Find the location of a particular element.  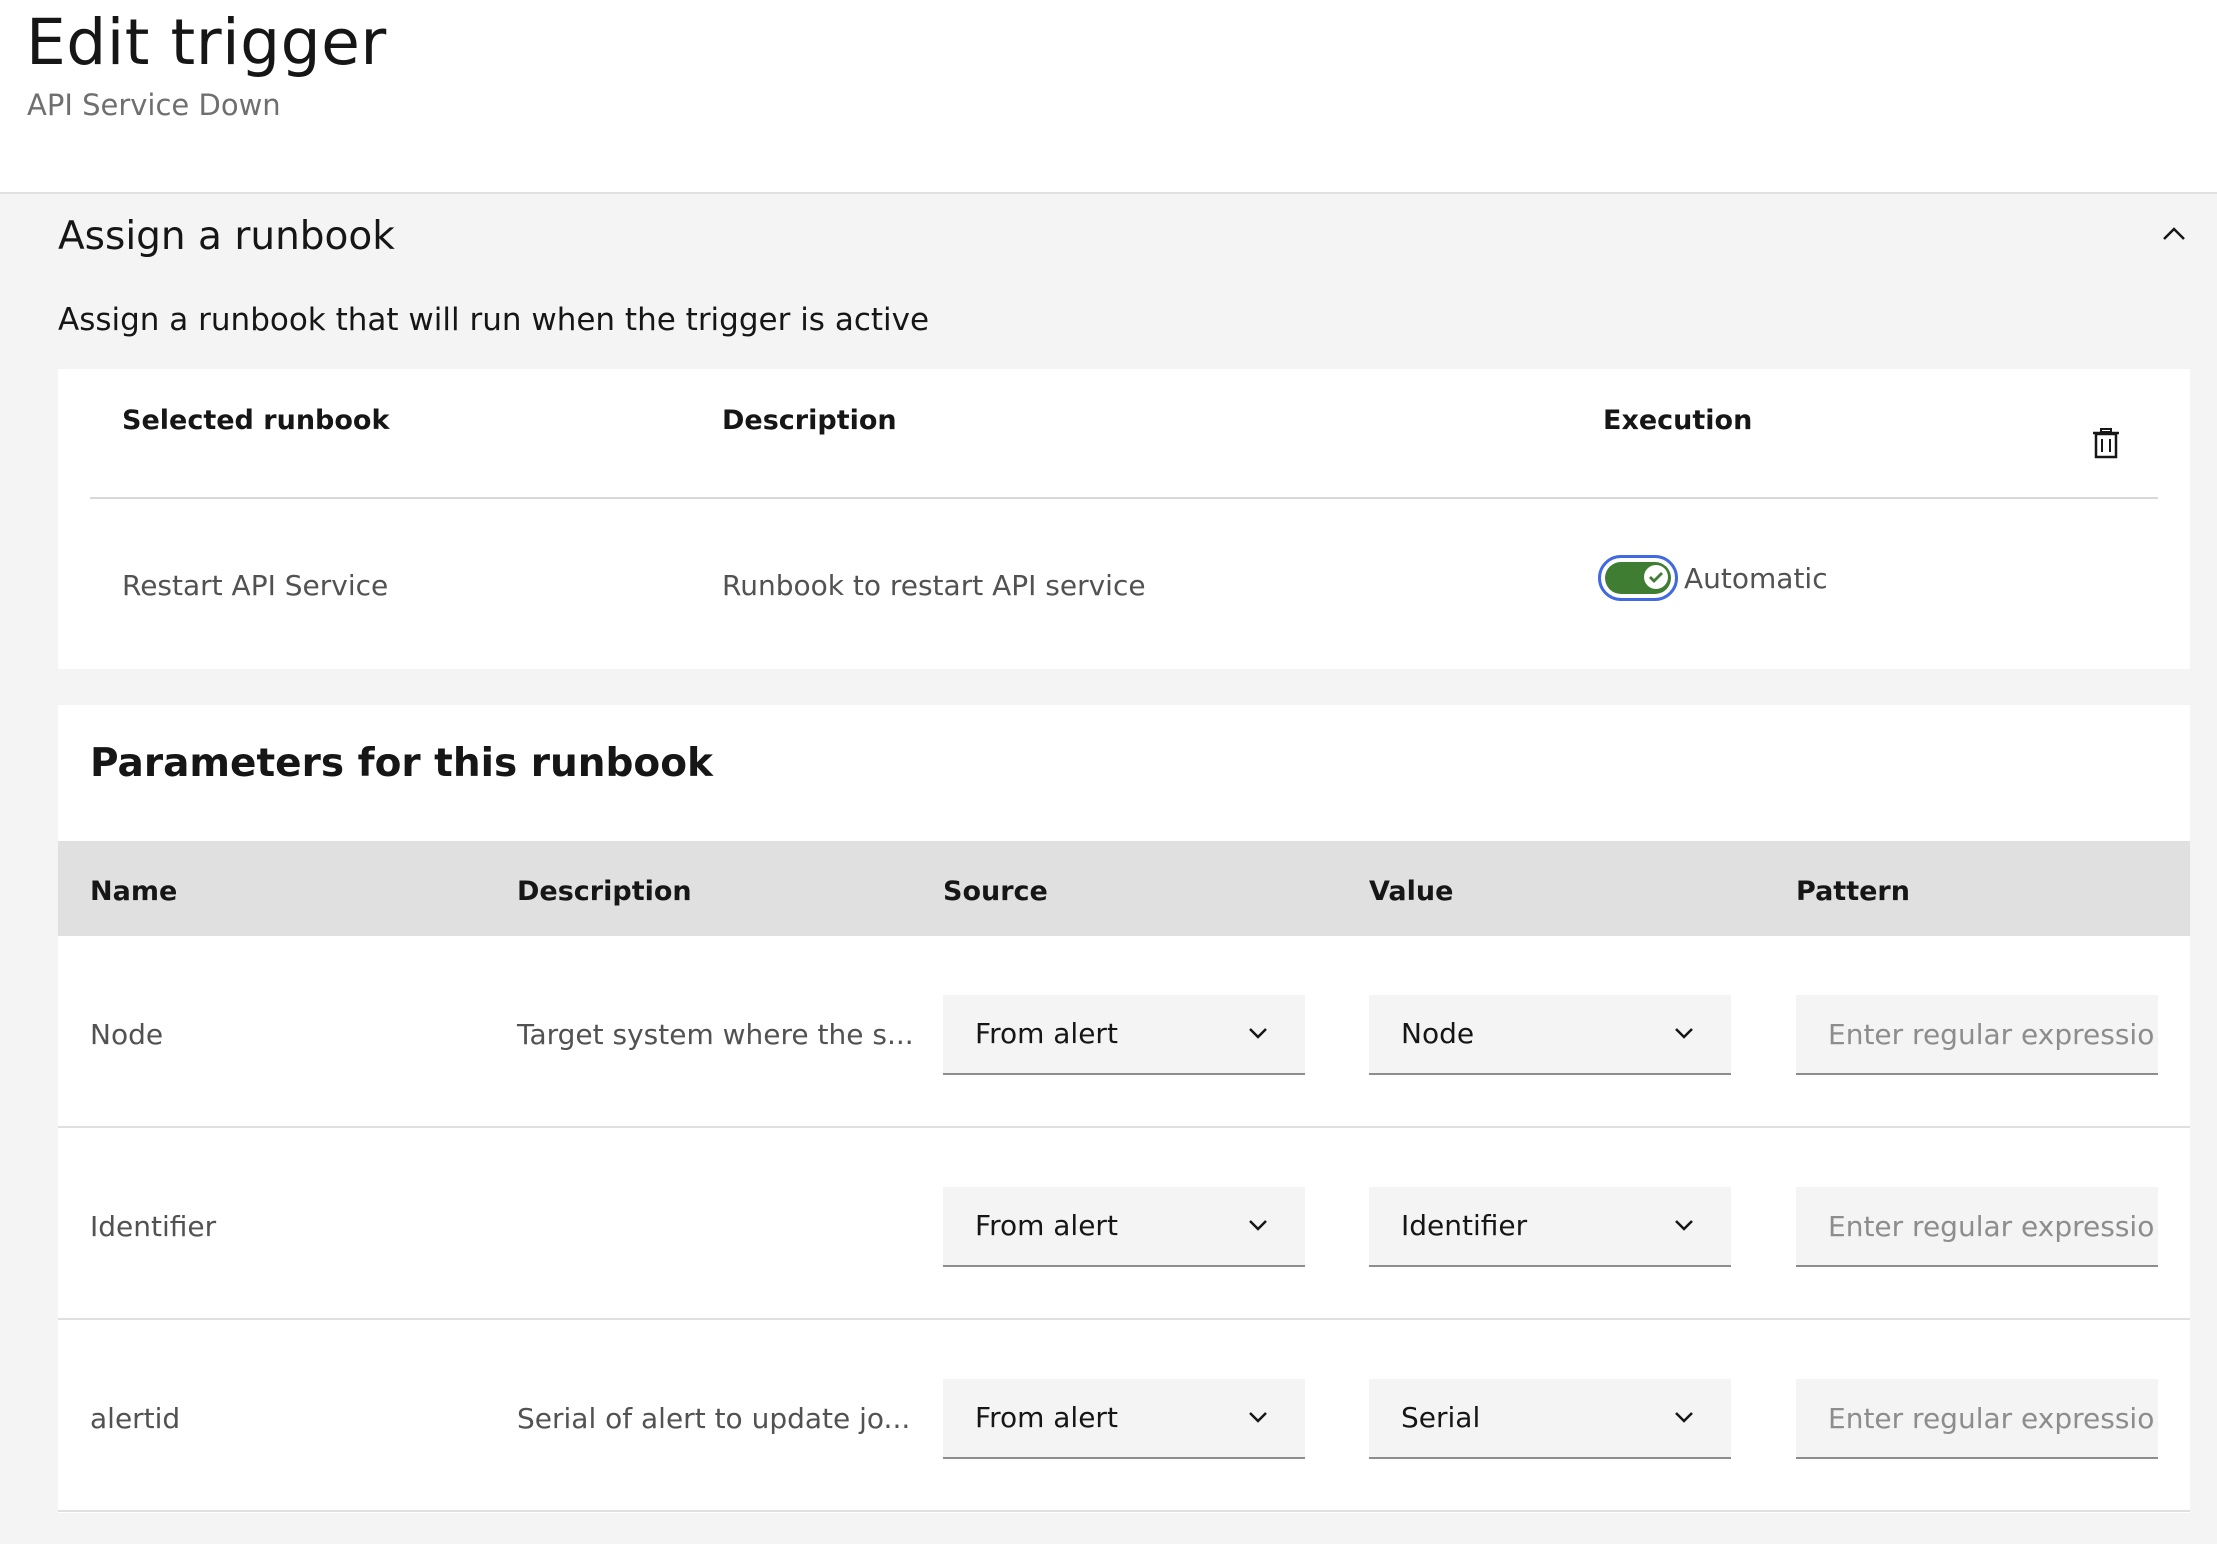

param-name: Node is located at coordinates (127, 1034).